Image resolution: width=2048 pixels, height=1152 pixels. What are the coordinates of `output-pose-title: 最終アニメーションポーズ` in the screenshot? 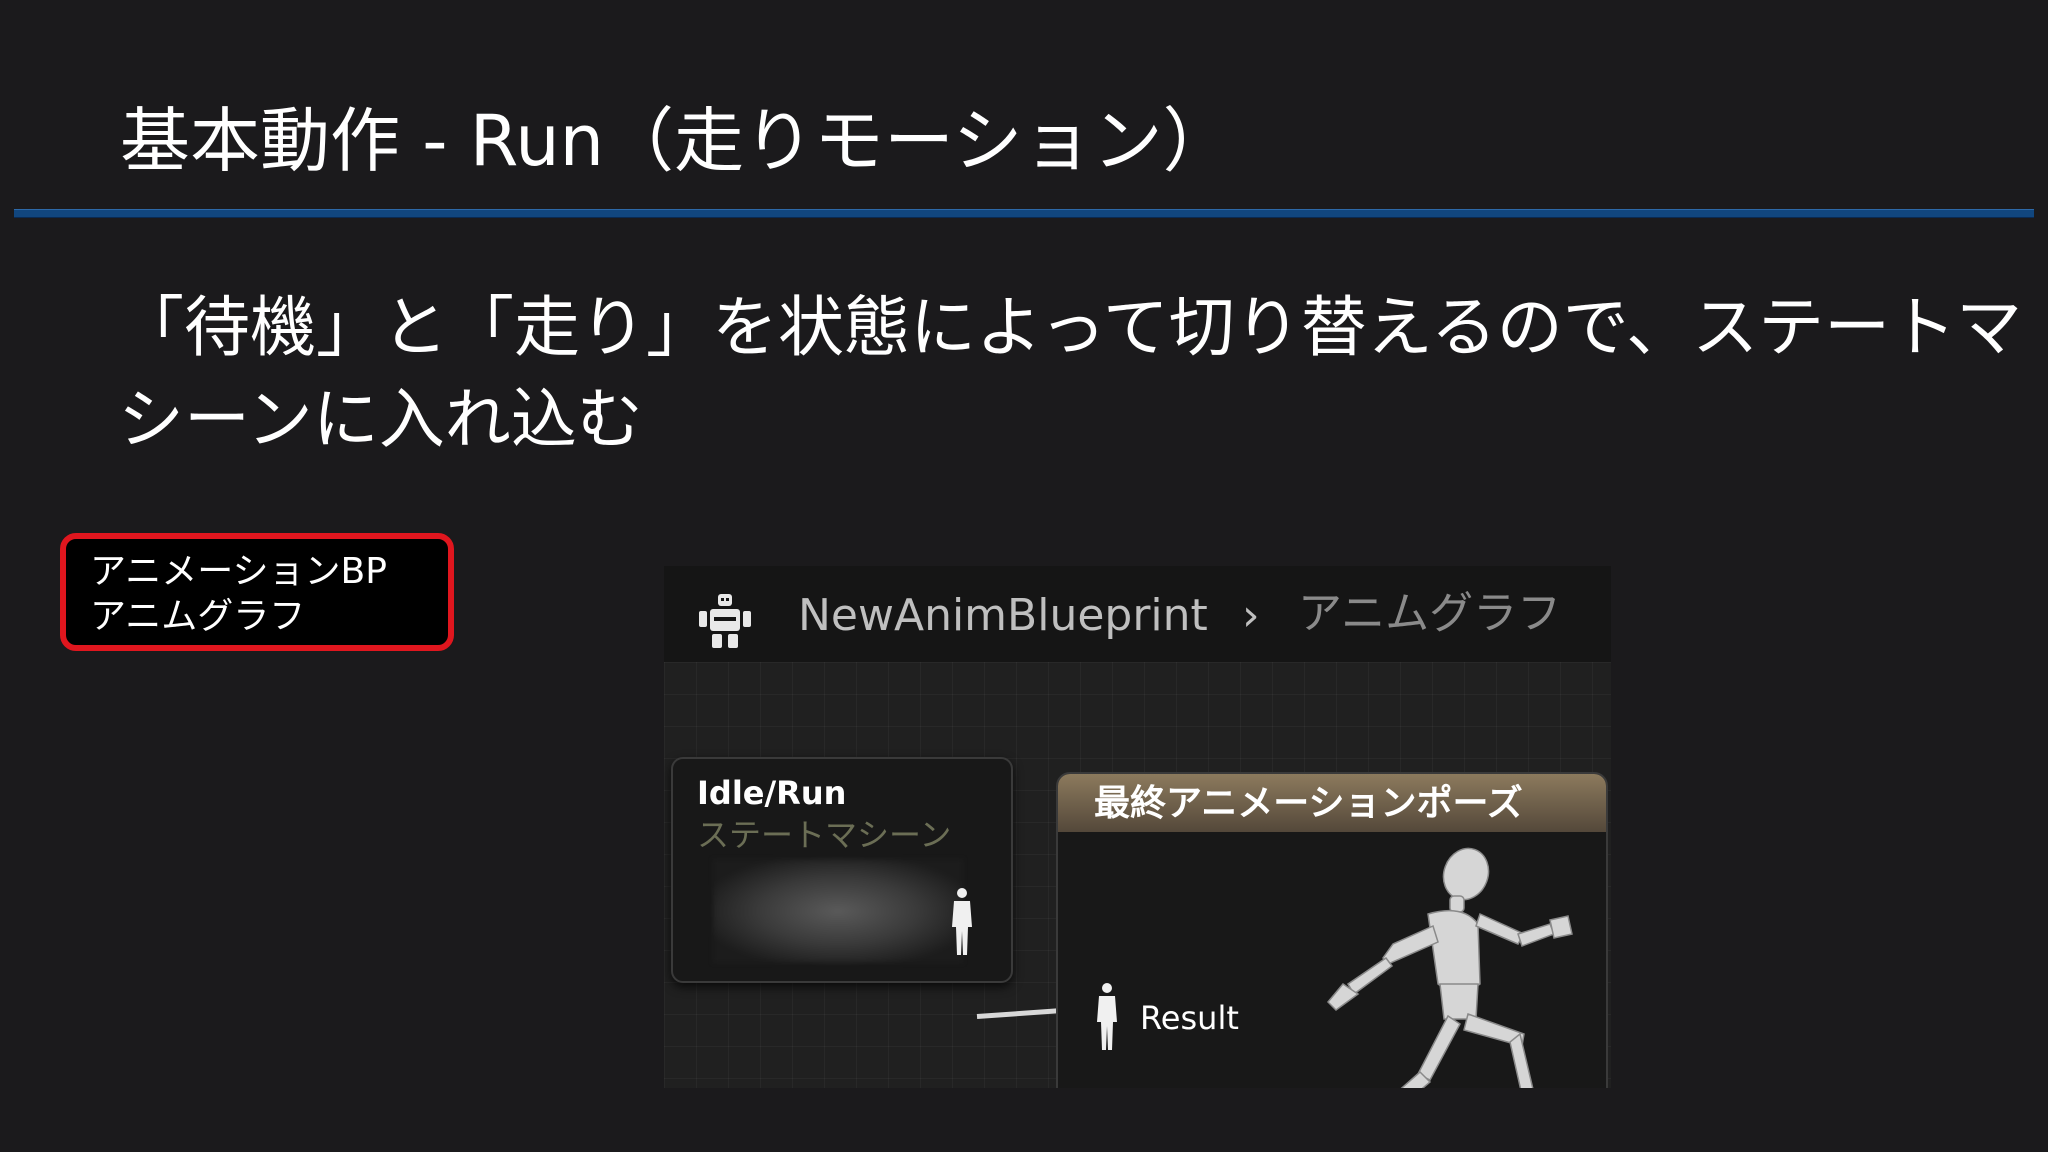 It's located at (1308, 803).